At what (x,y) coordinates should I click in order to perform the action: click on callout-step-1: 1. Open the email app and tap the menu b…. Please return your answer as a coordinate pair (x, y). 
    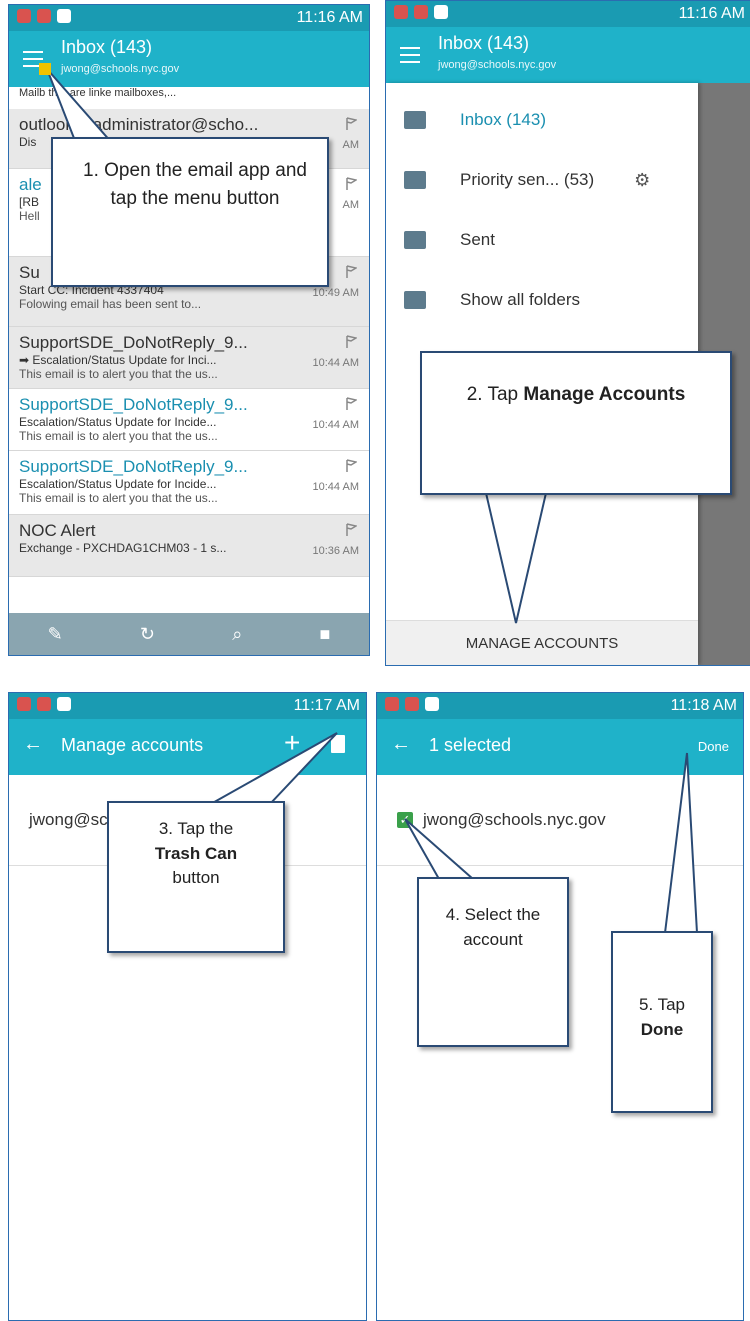
    Looking at the image, I should click on (190, 212).